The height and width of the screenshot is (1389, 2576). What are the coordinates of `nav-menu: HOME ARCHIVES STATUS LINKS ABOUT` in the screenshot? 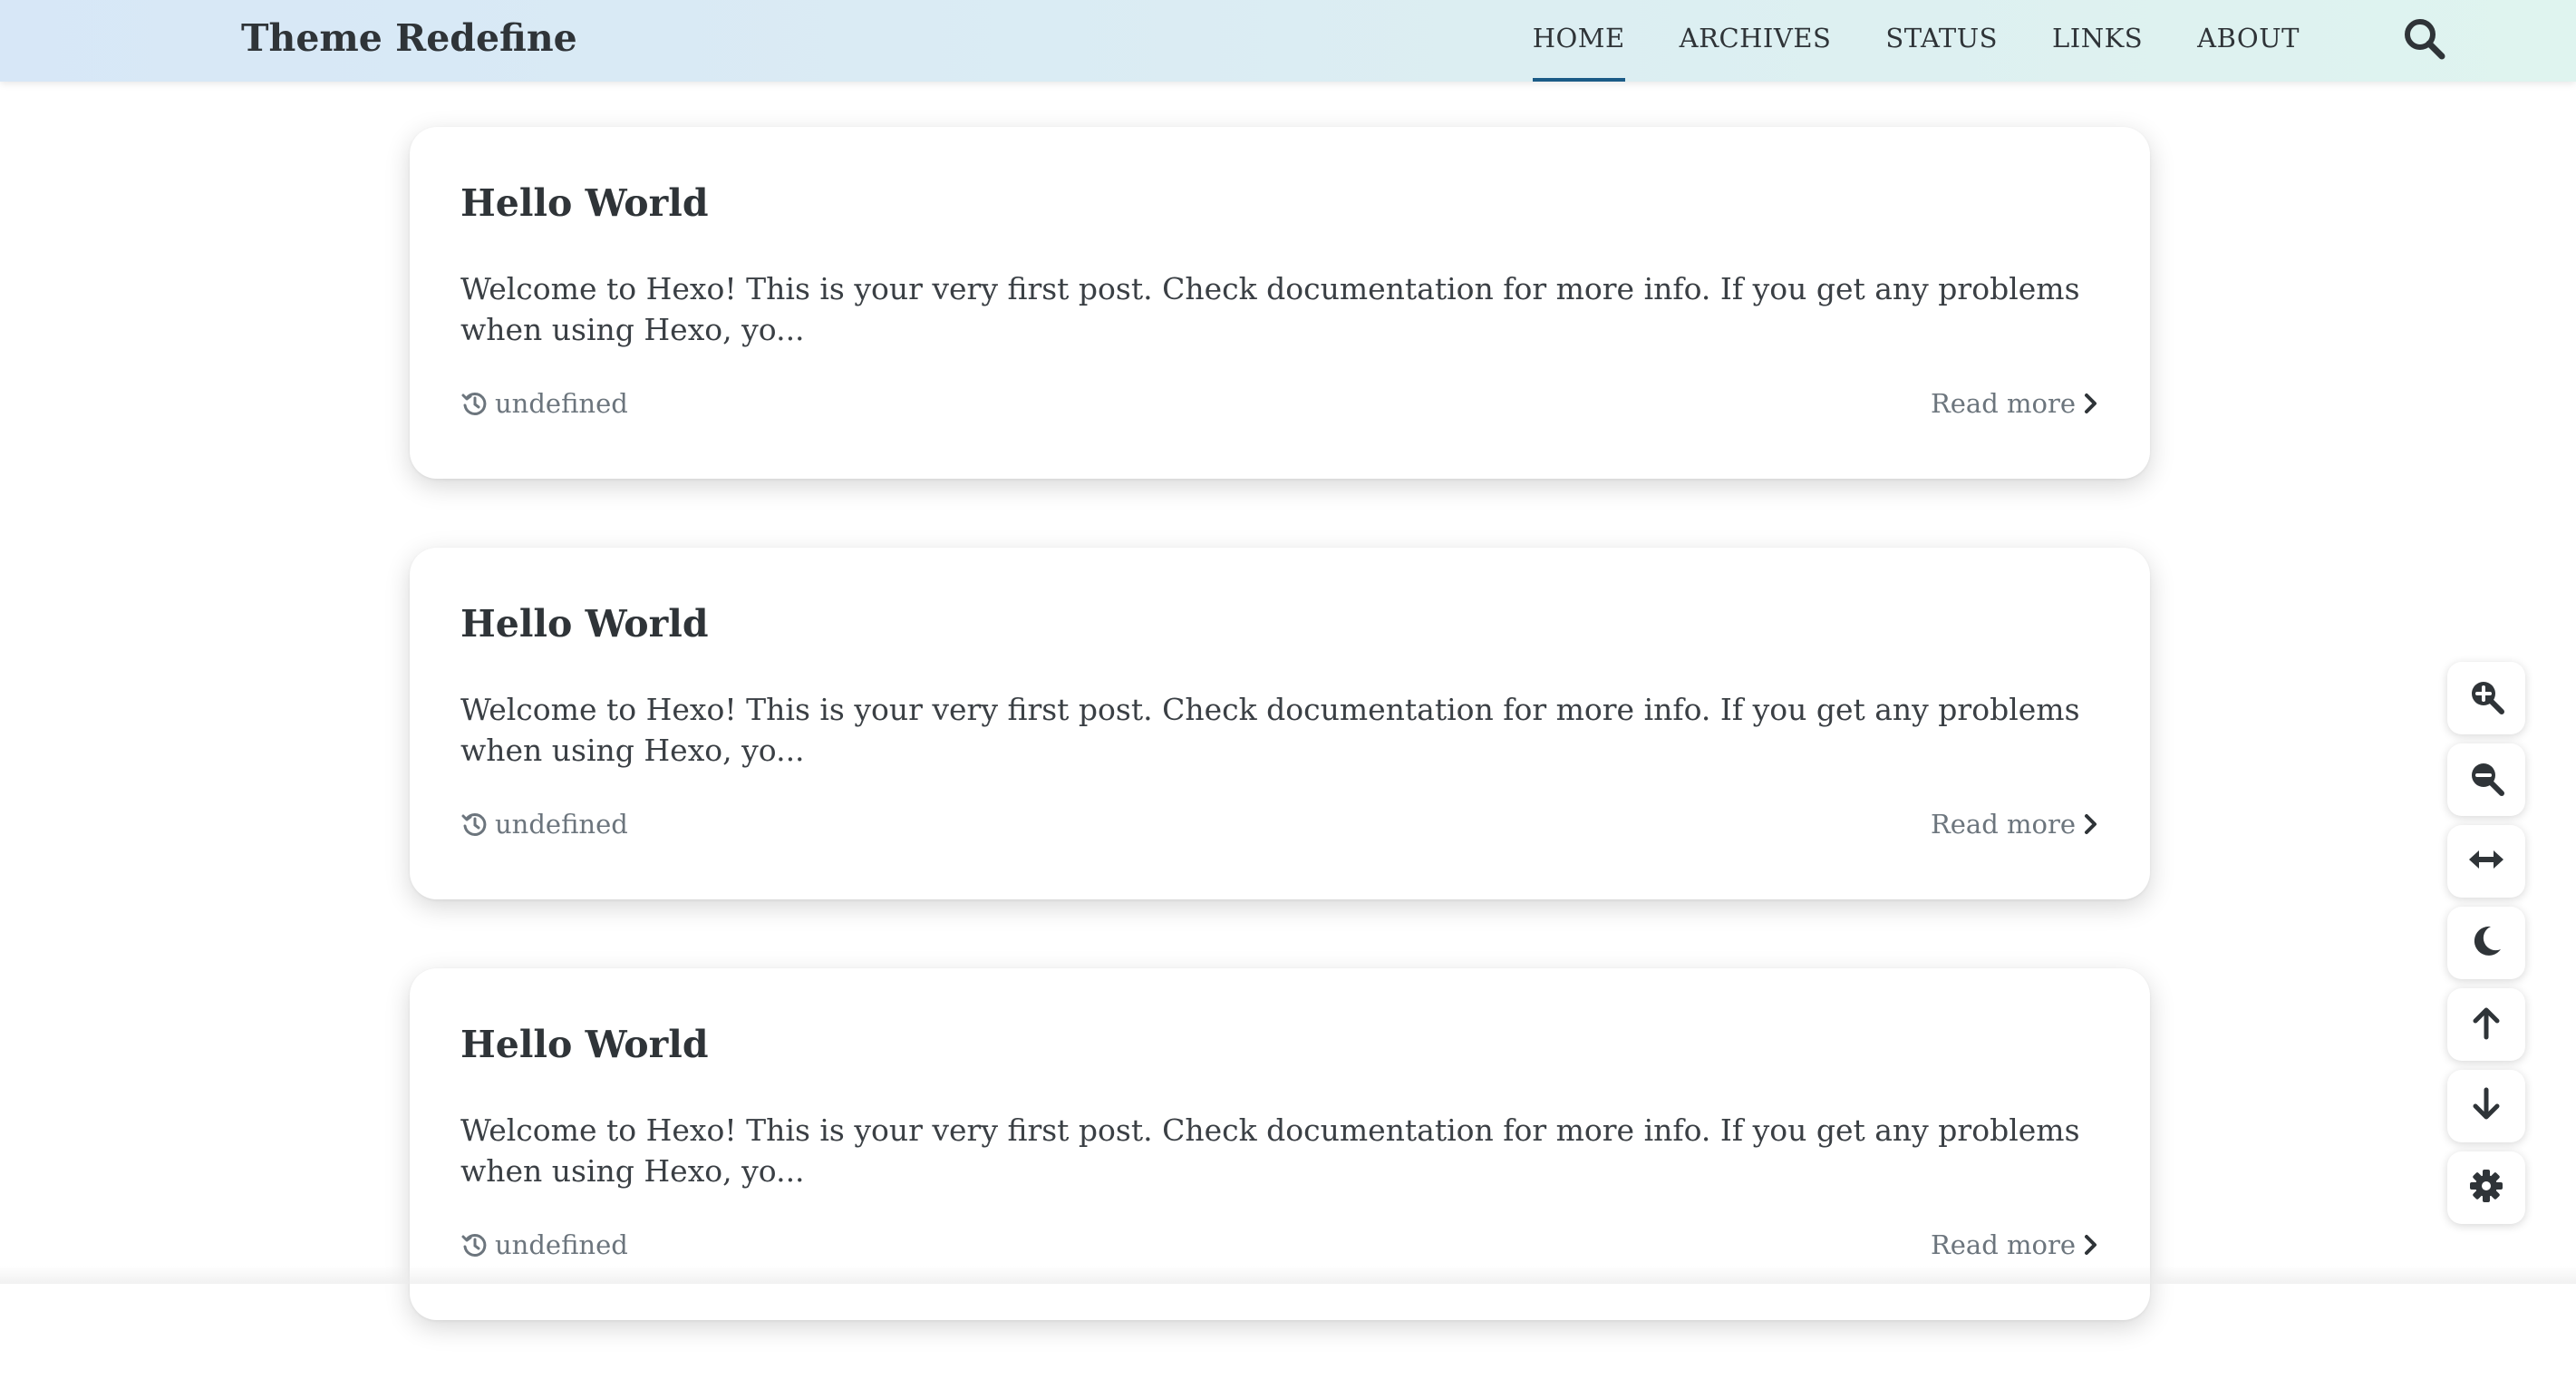 It's located at (1889, 41).